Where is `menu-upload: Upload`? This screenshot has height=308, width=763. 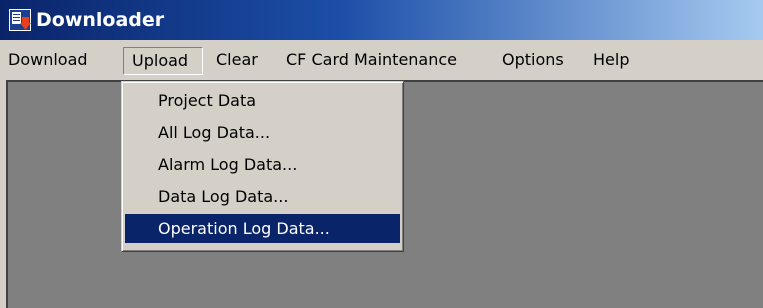
menu-upload: Upload is located at coordinates (163, 61).